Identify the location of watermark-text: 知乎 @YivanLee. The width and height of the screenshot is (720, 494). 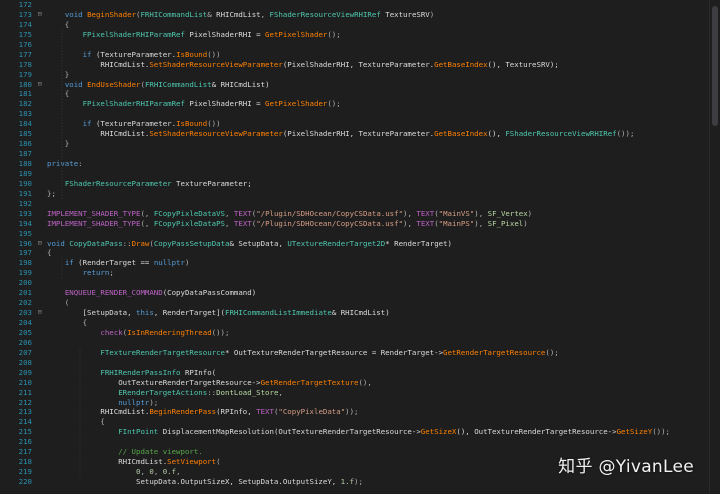
(626, 467).